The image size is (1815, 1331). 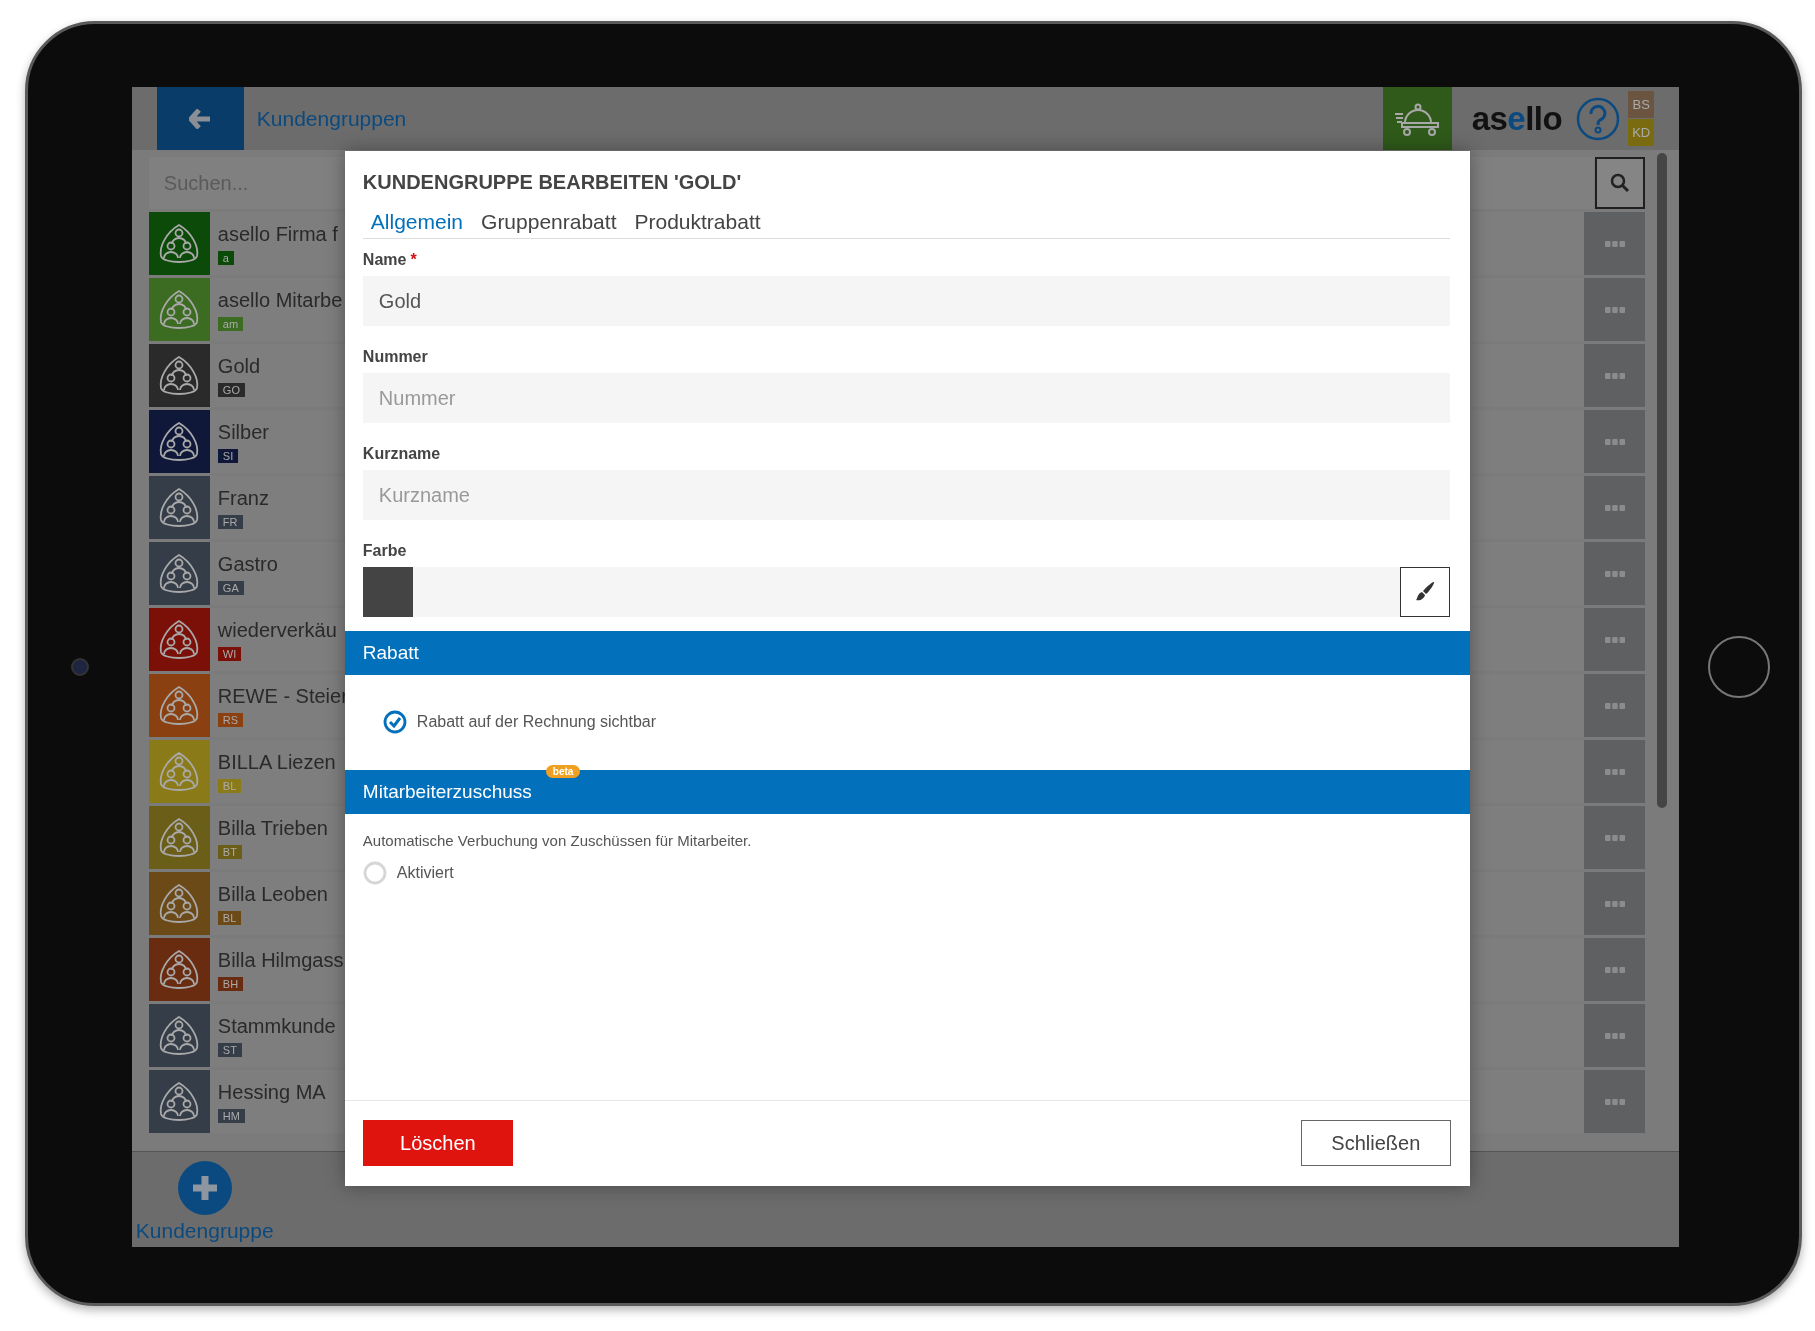 I want to click on text-field: Kurzname, so click(x=906, y=495).